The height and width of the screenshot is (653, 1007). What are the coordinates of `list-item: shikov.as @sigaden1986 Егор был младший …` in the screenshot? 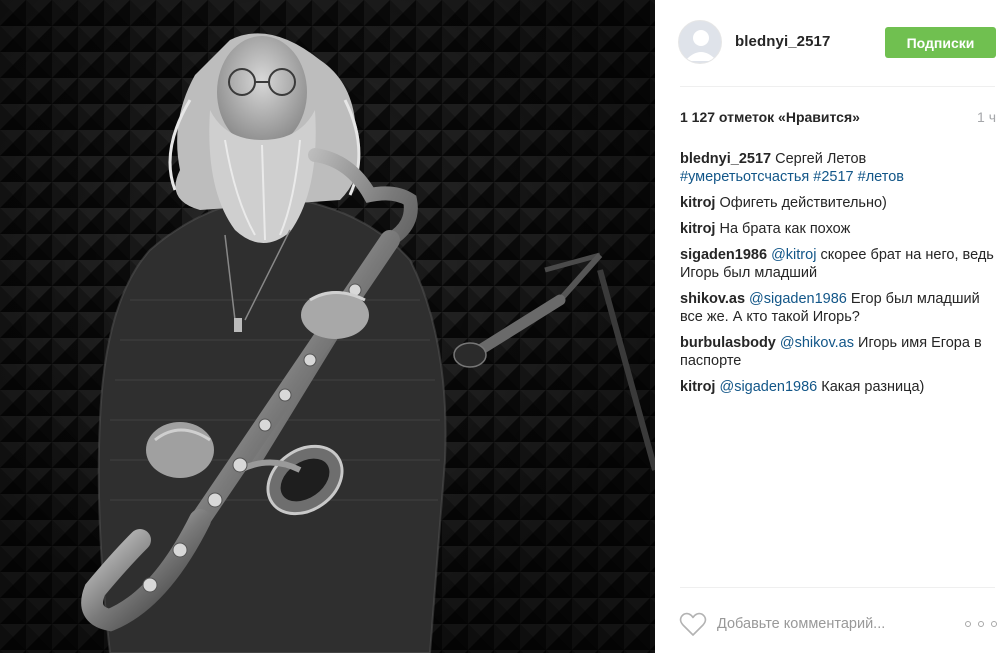 It's located at (839, 308).